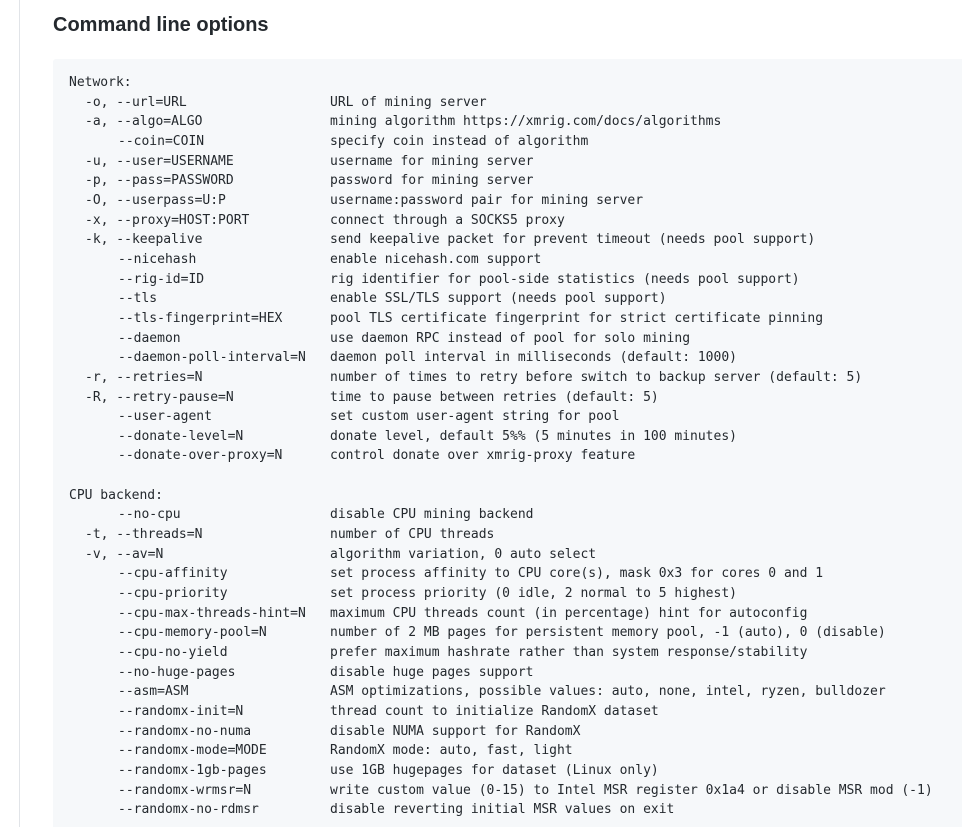  What do you see at coordinates (432, 672) in the screenshot?
I see `option-description: disable huge pages support` at bounding box center [432, 672].